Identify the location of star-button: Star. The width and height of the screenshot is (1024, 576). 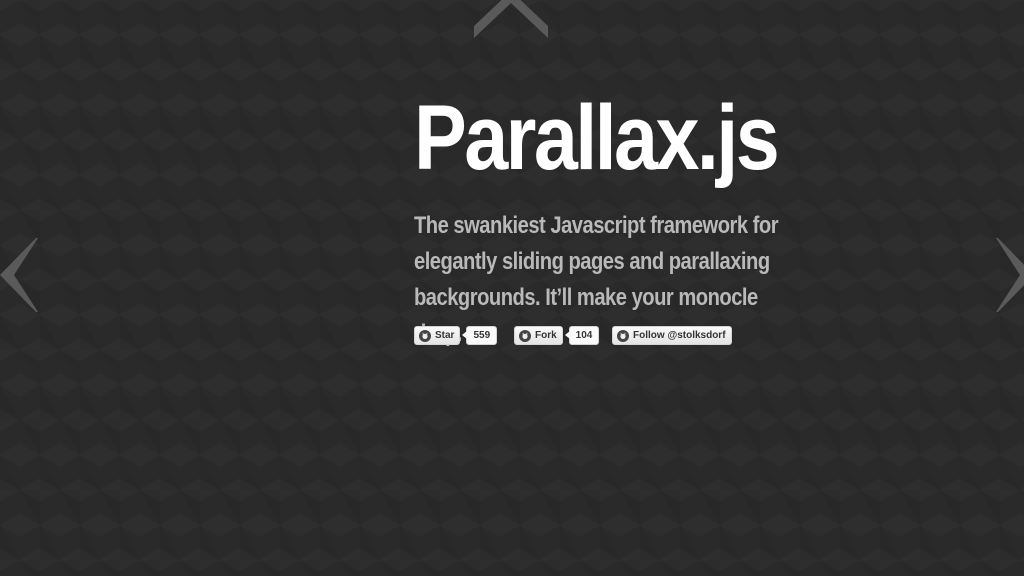
(437, 335).